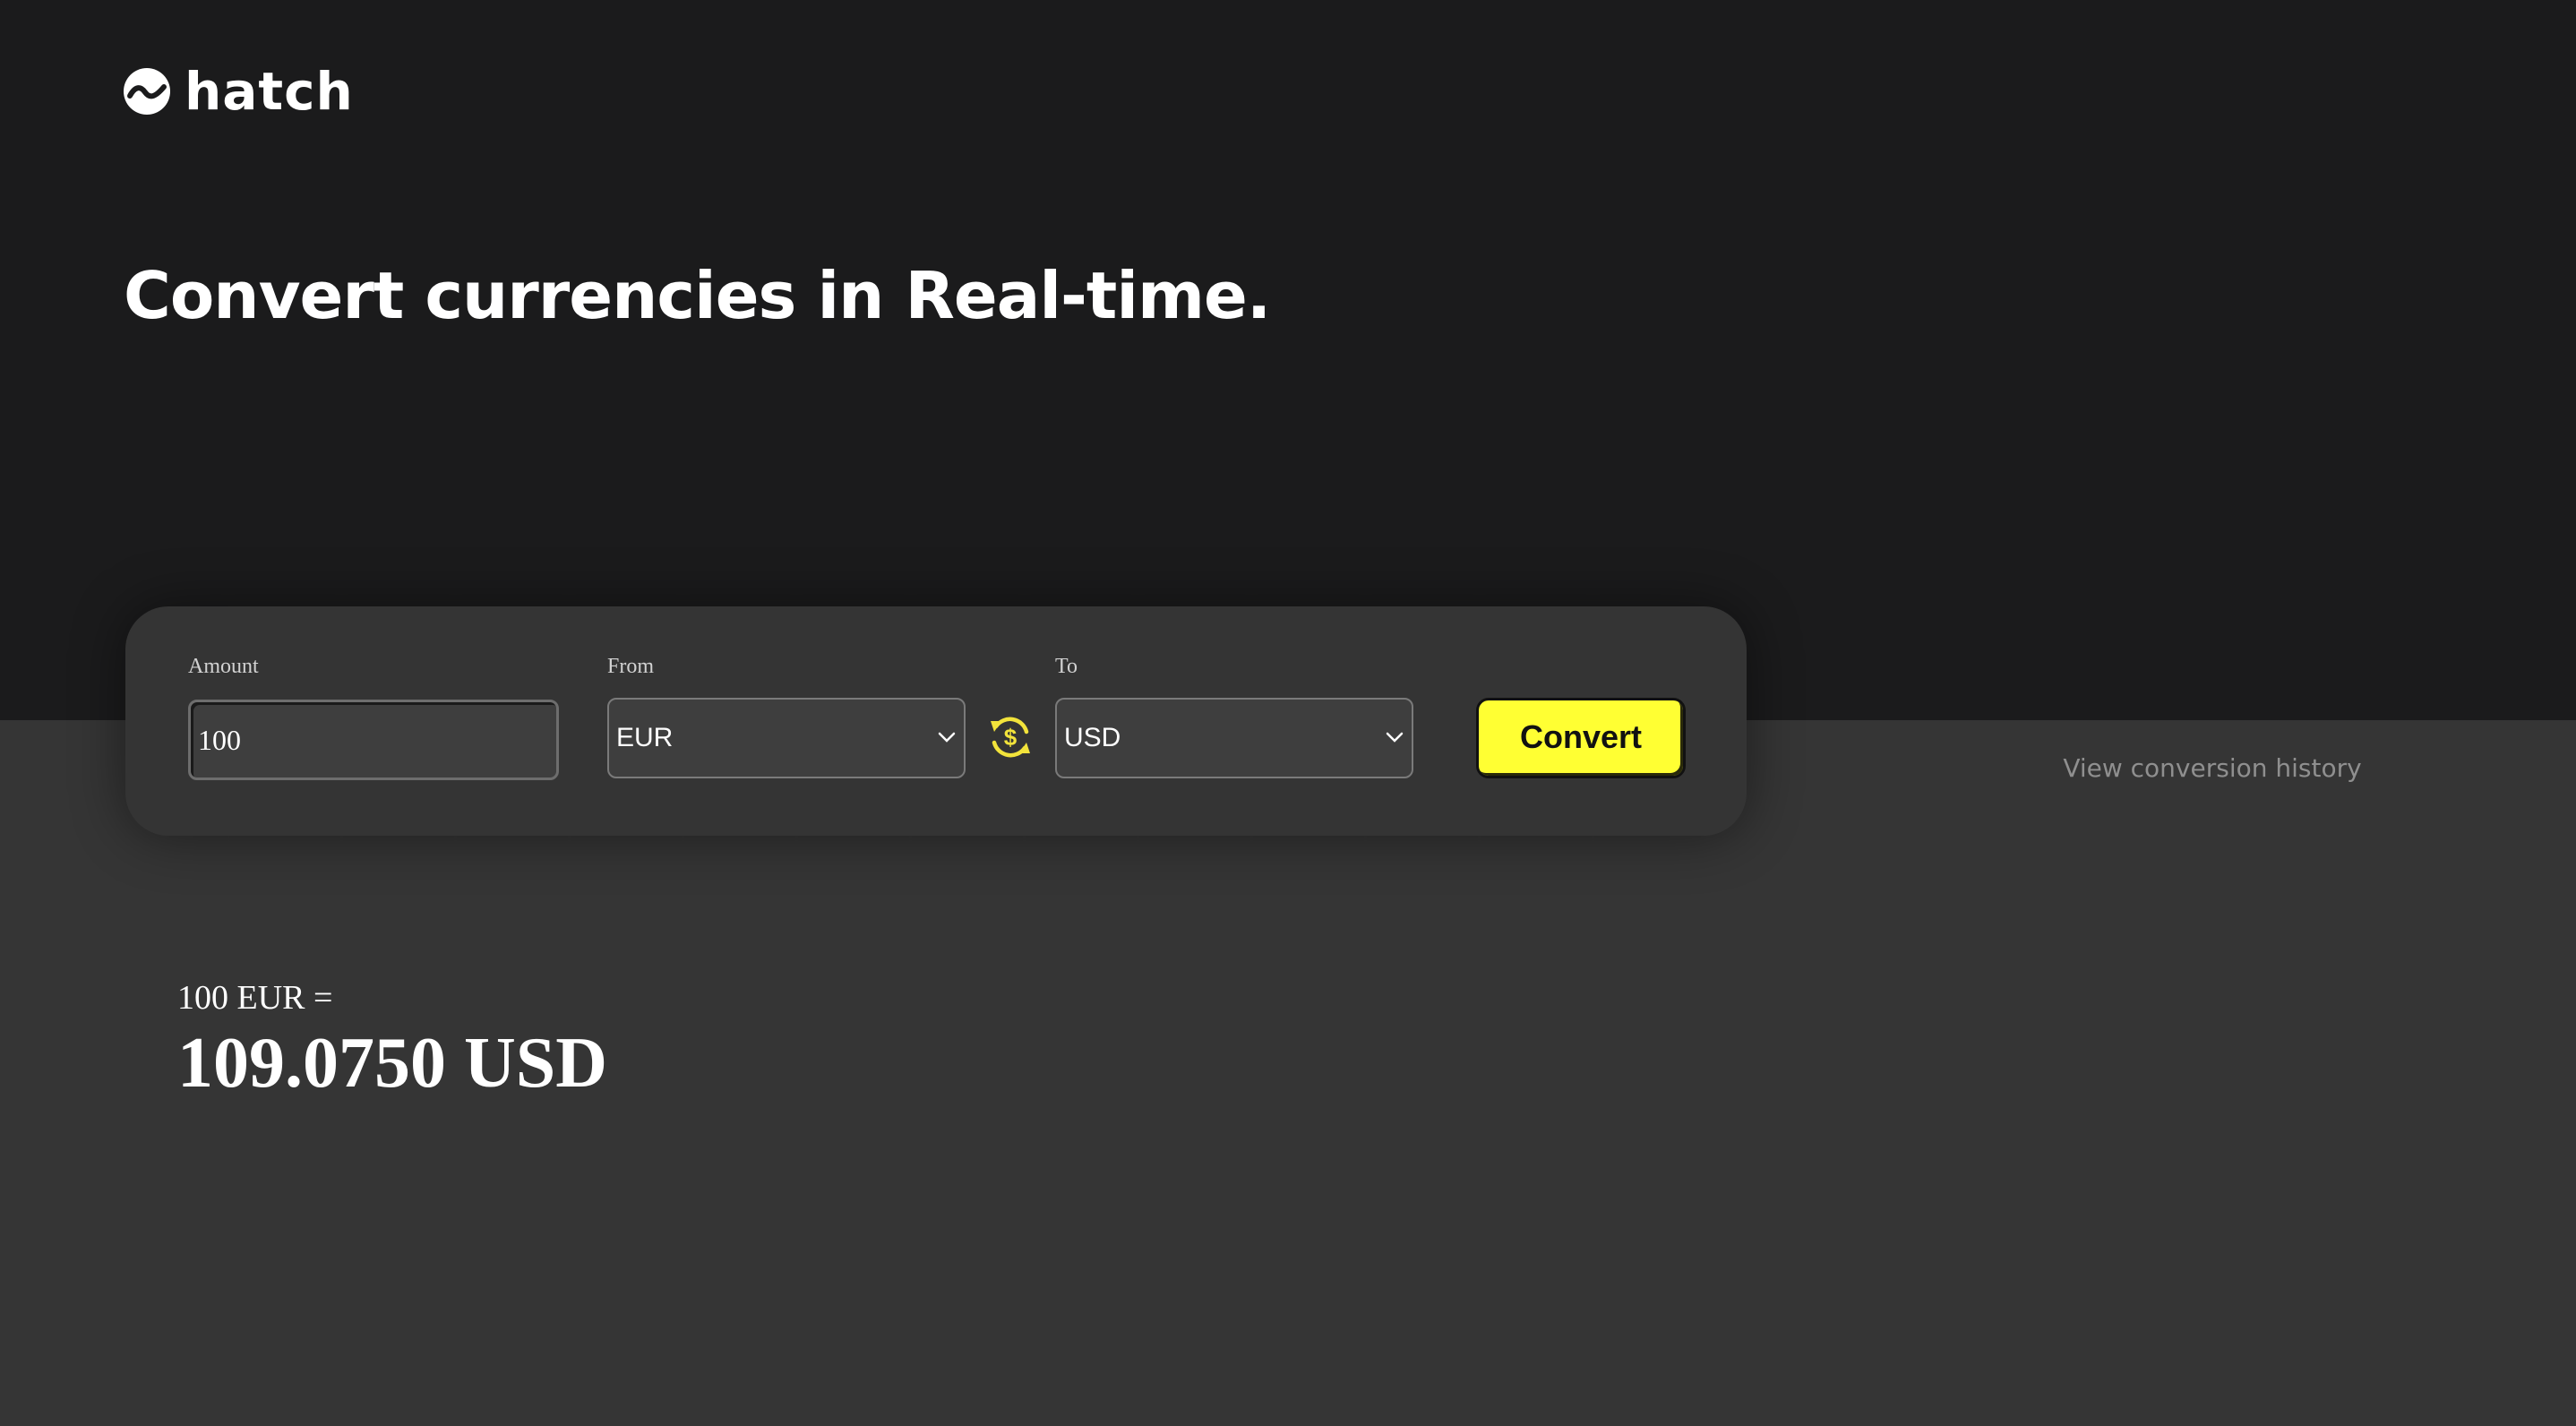 This screenshot has width=2576, height=1426. I want to click on result-equation: 100 EUR =, so click(255, 998).